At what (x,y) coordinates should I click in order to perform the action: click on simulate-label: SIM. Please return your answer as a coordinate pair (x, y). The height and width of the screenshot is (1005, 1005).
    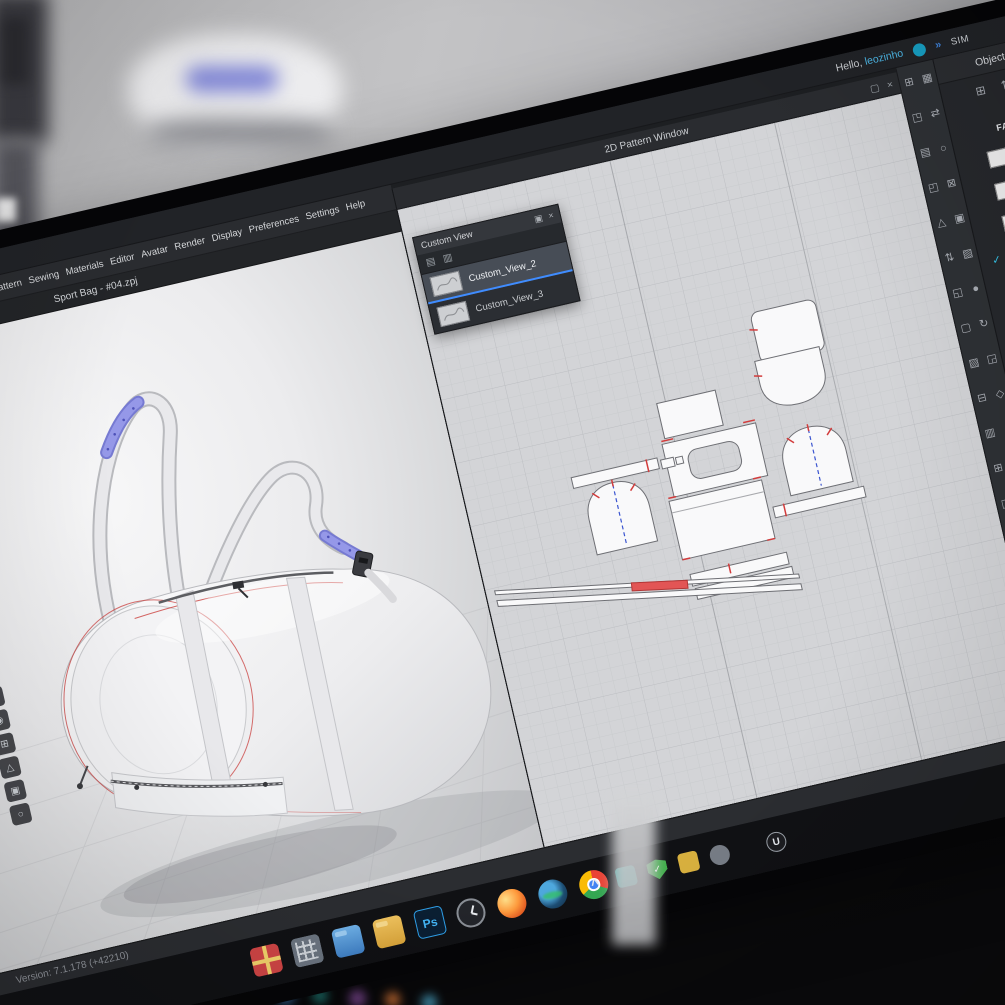
    Looking at the image, I should click on (960, 40).